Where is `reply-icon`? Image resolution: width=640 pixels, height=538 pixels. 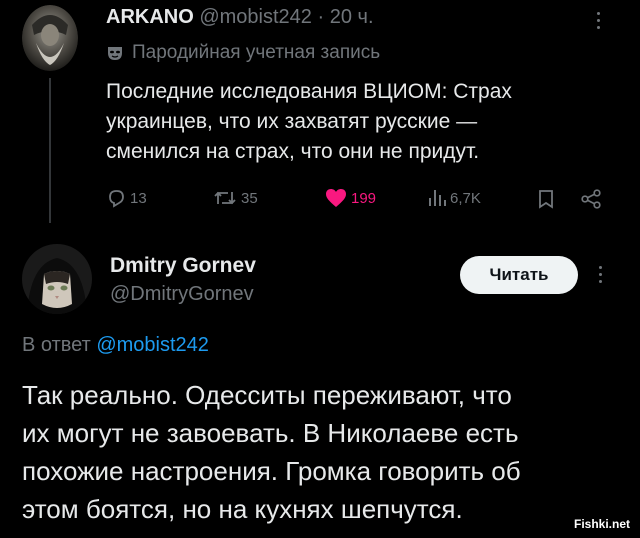
reply-icon is located at coordinates (116, 199).